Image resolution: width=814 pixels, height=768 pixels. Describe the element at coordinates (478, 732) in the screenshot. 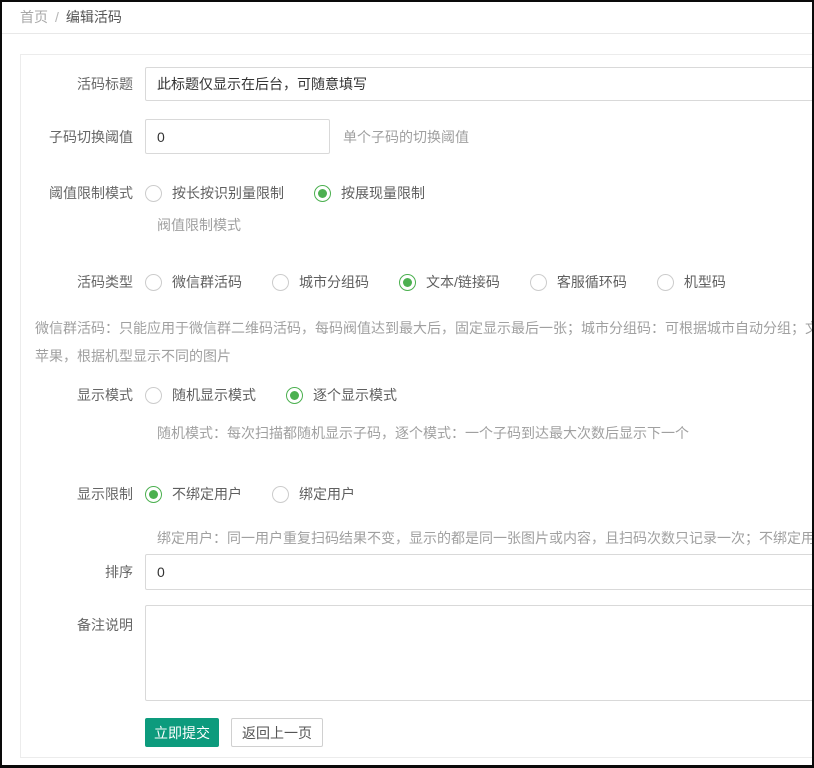

I see `form-actions: 立即提交 返回上一页` at that location.